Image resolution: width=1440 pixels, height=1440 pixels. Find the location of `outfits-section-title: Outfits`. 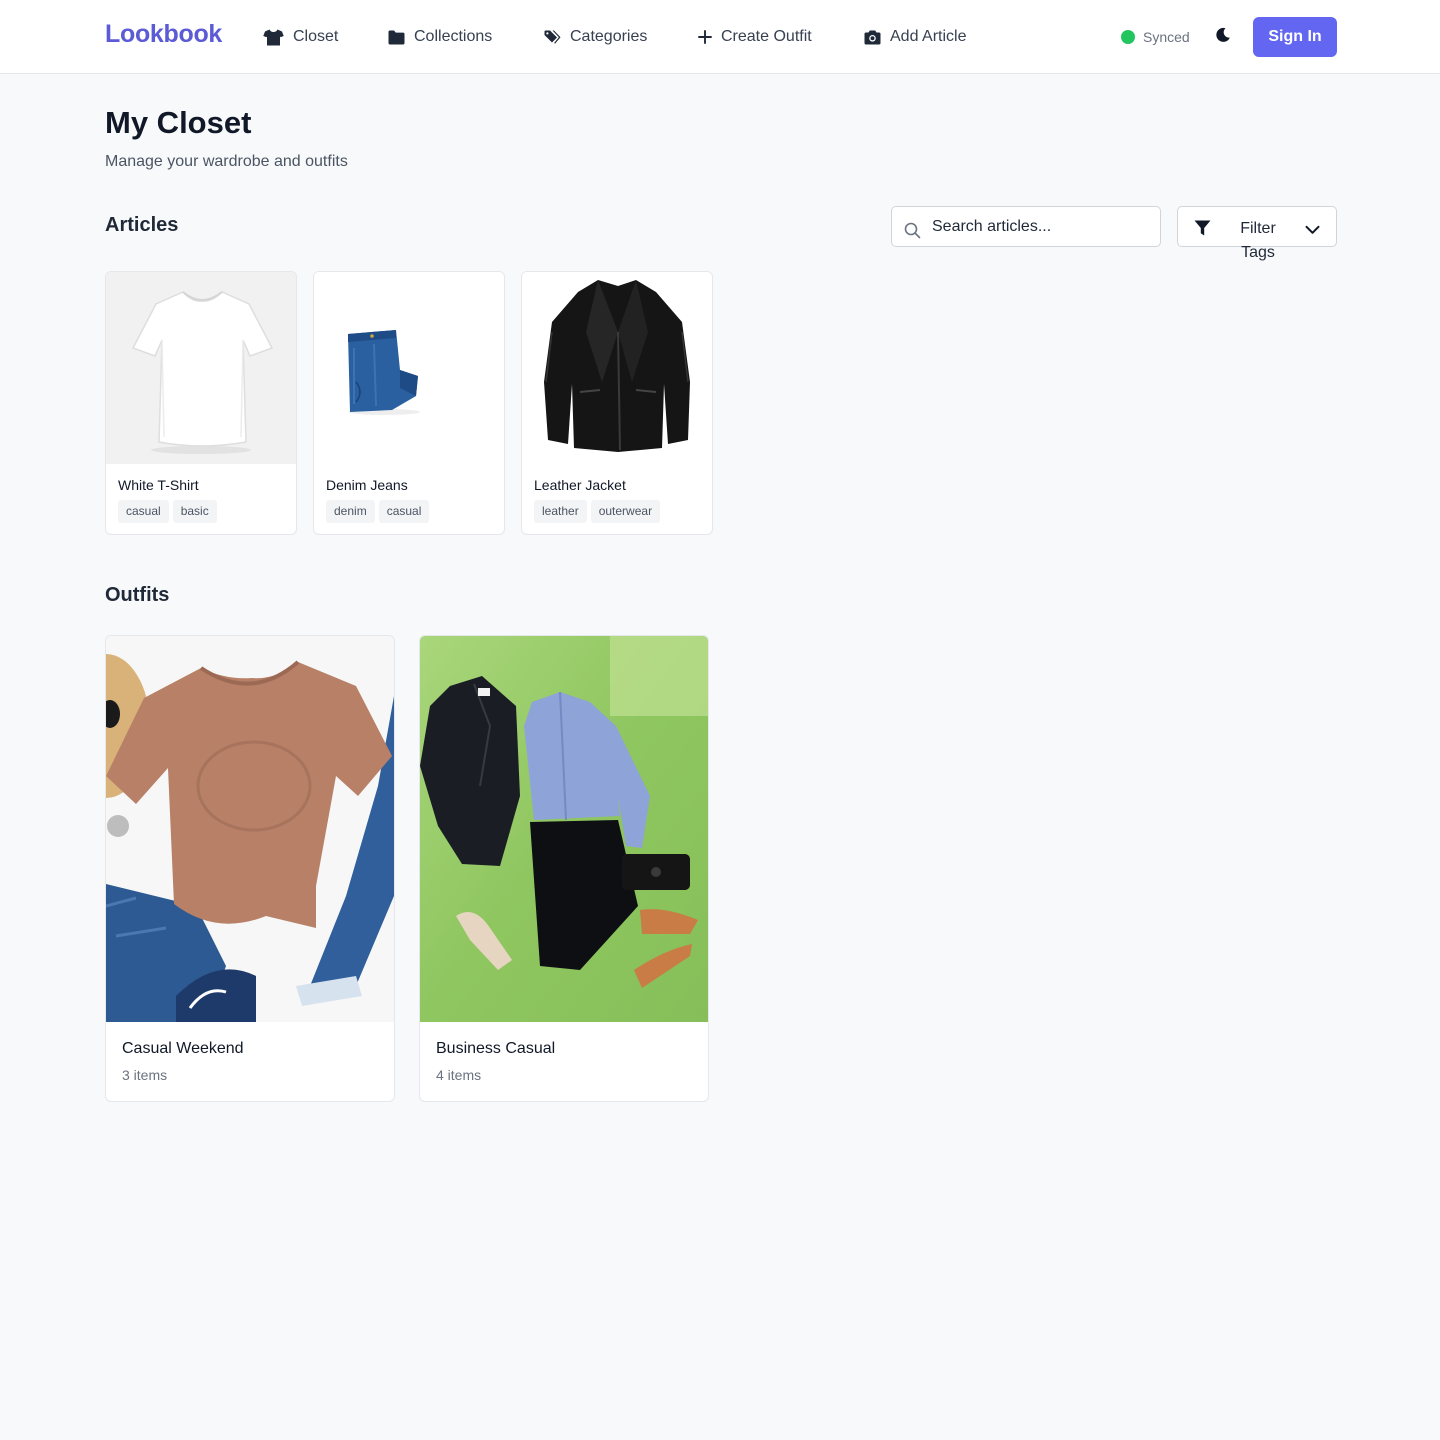

outfits-section-title: Outfits is located at coordinates (137, 595).